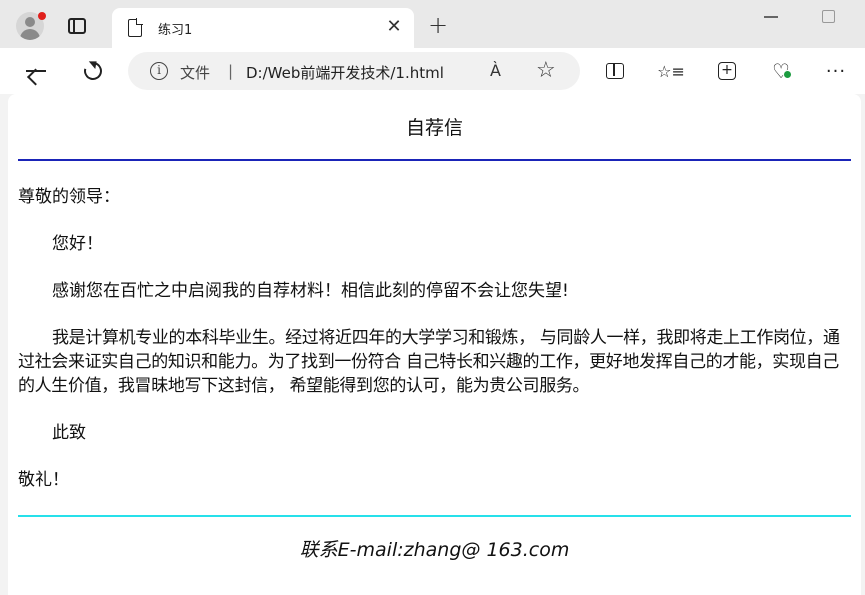  I want to click on collections-icon: +, so click(727, 71).